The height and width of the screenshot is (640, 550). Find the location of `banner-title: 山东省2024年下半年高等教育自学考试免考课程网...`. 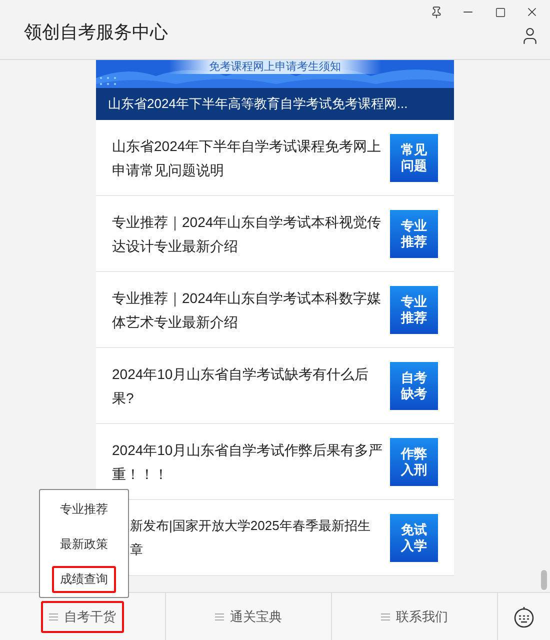

banner-title: 山东省2024年下半年高等教育自学考试免考课程网... is located at coordinates (275, 104).